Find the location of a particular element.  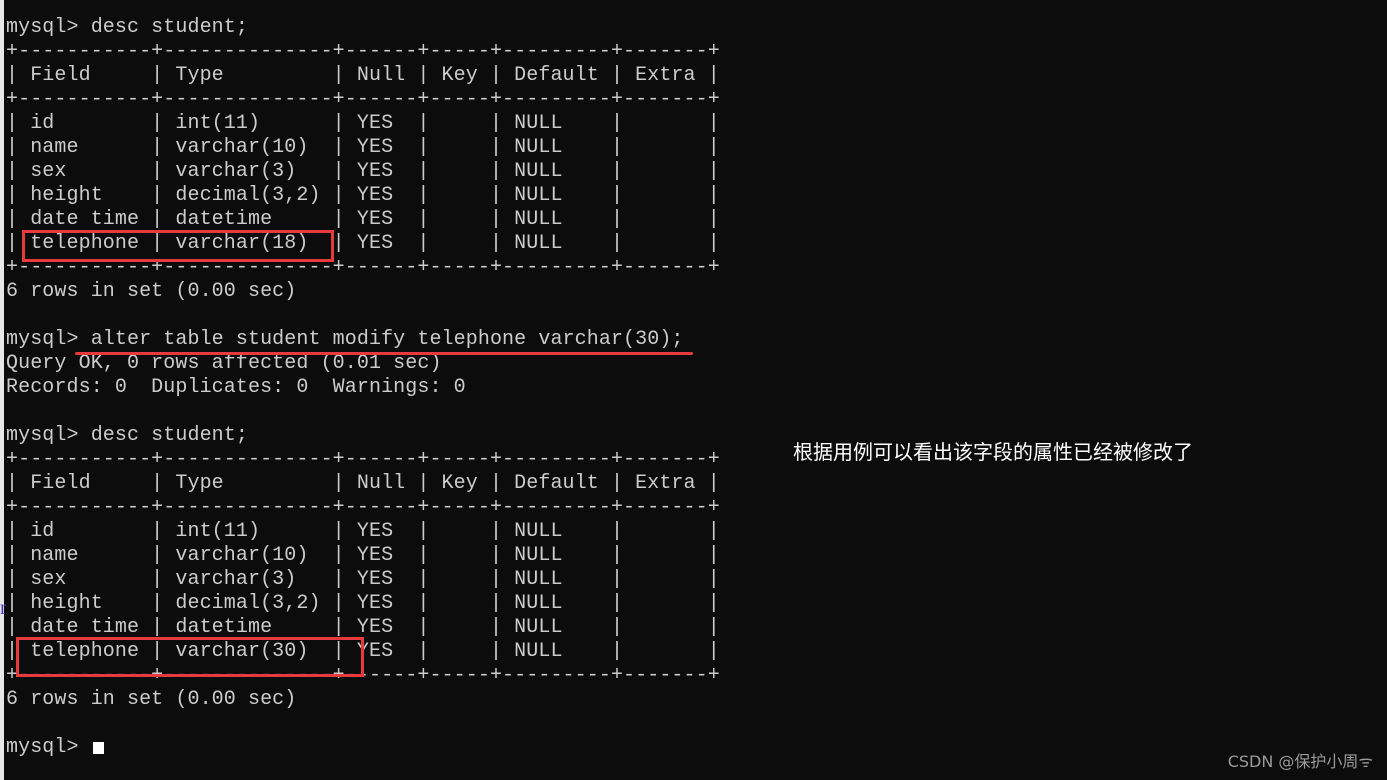

highlight-box-after is located at coordinates (190, 657).